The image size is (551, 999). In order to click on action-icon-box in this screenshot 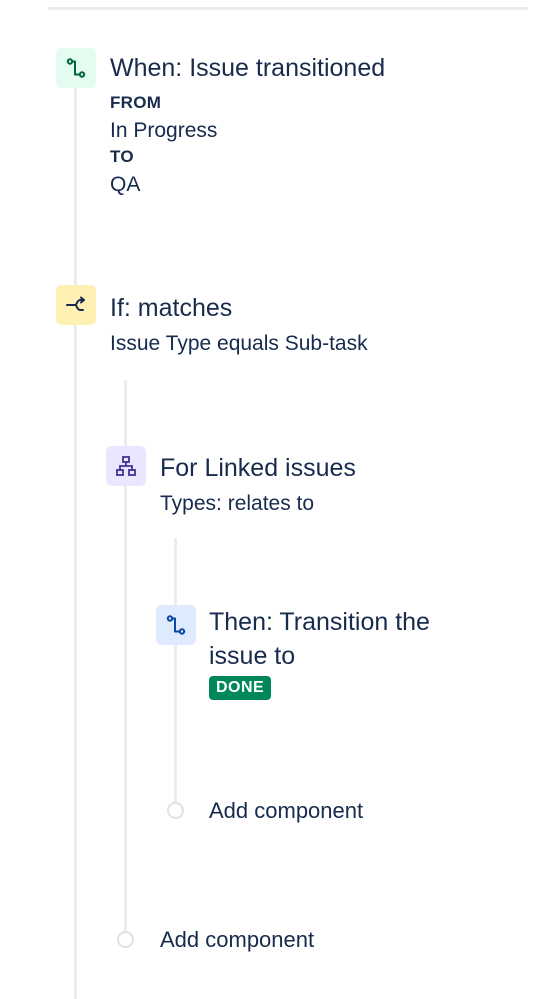, I will do `click(176, 625)`.